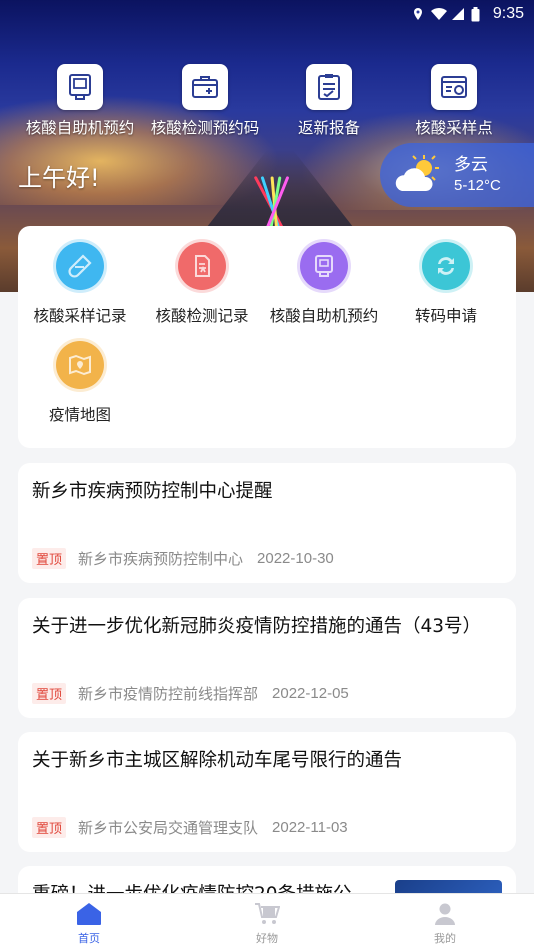 The width and height of the screenshot is (534, 950). I want to click on refresh-icon, so click(446, 266).